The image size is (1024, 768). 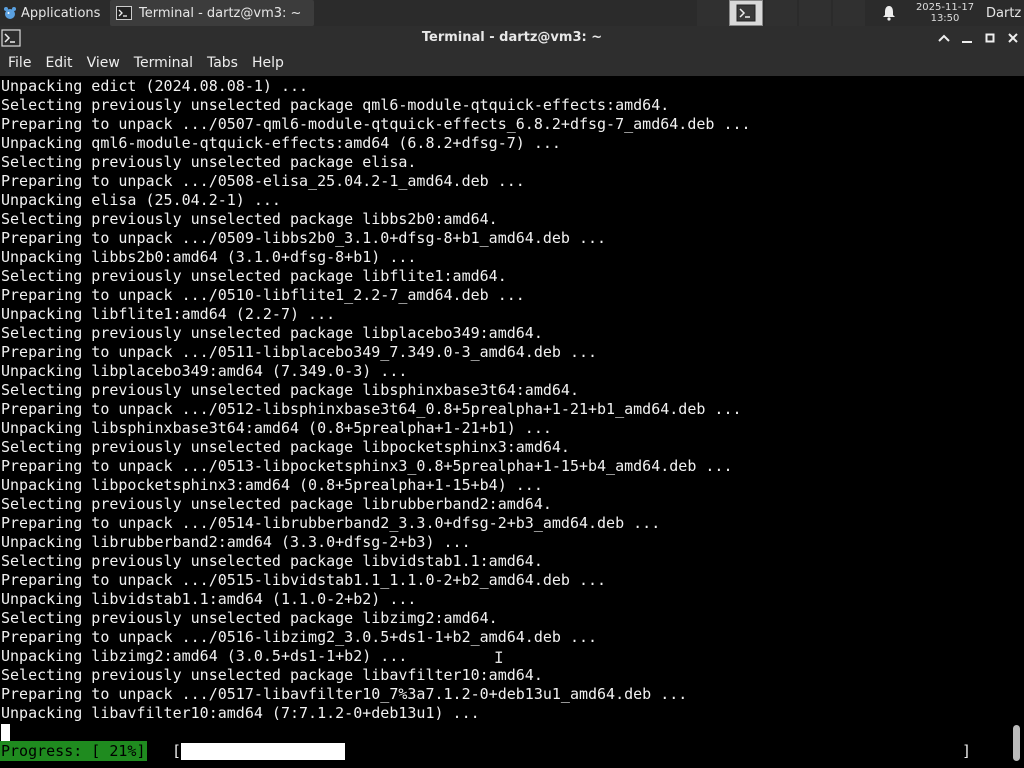 I want to click on menu-view: View, so click(x=103, y=63).